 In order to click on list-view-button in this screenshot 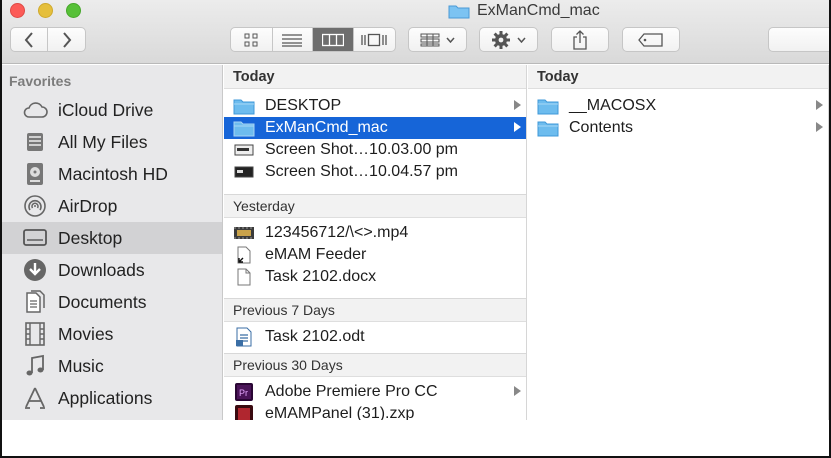, I will do `click(293, 39)`.